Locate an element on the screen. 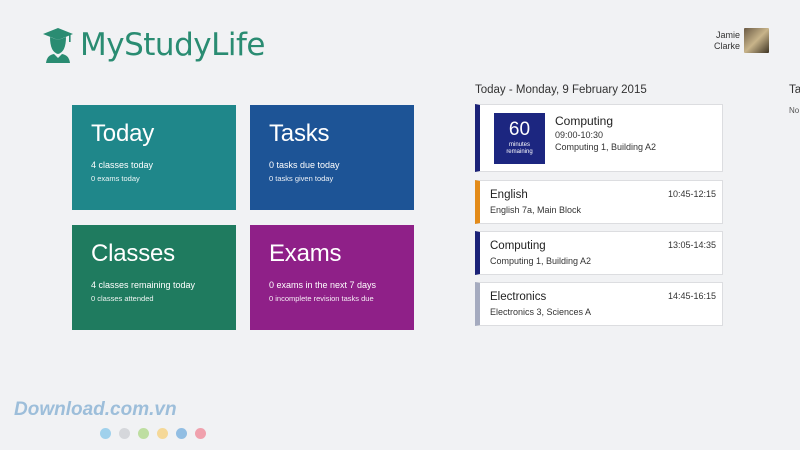 Image resolution: width=800 pixels, height=450 pixels. watermark-dots is located at coordinates (157, 433).